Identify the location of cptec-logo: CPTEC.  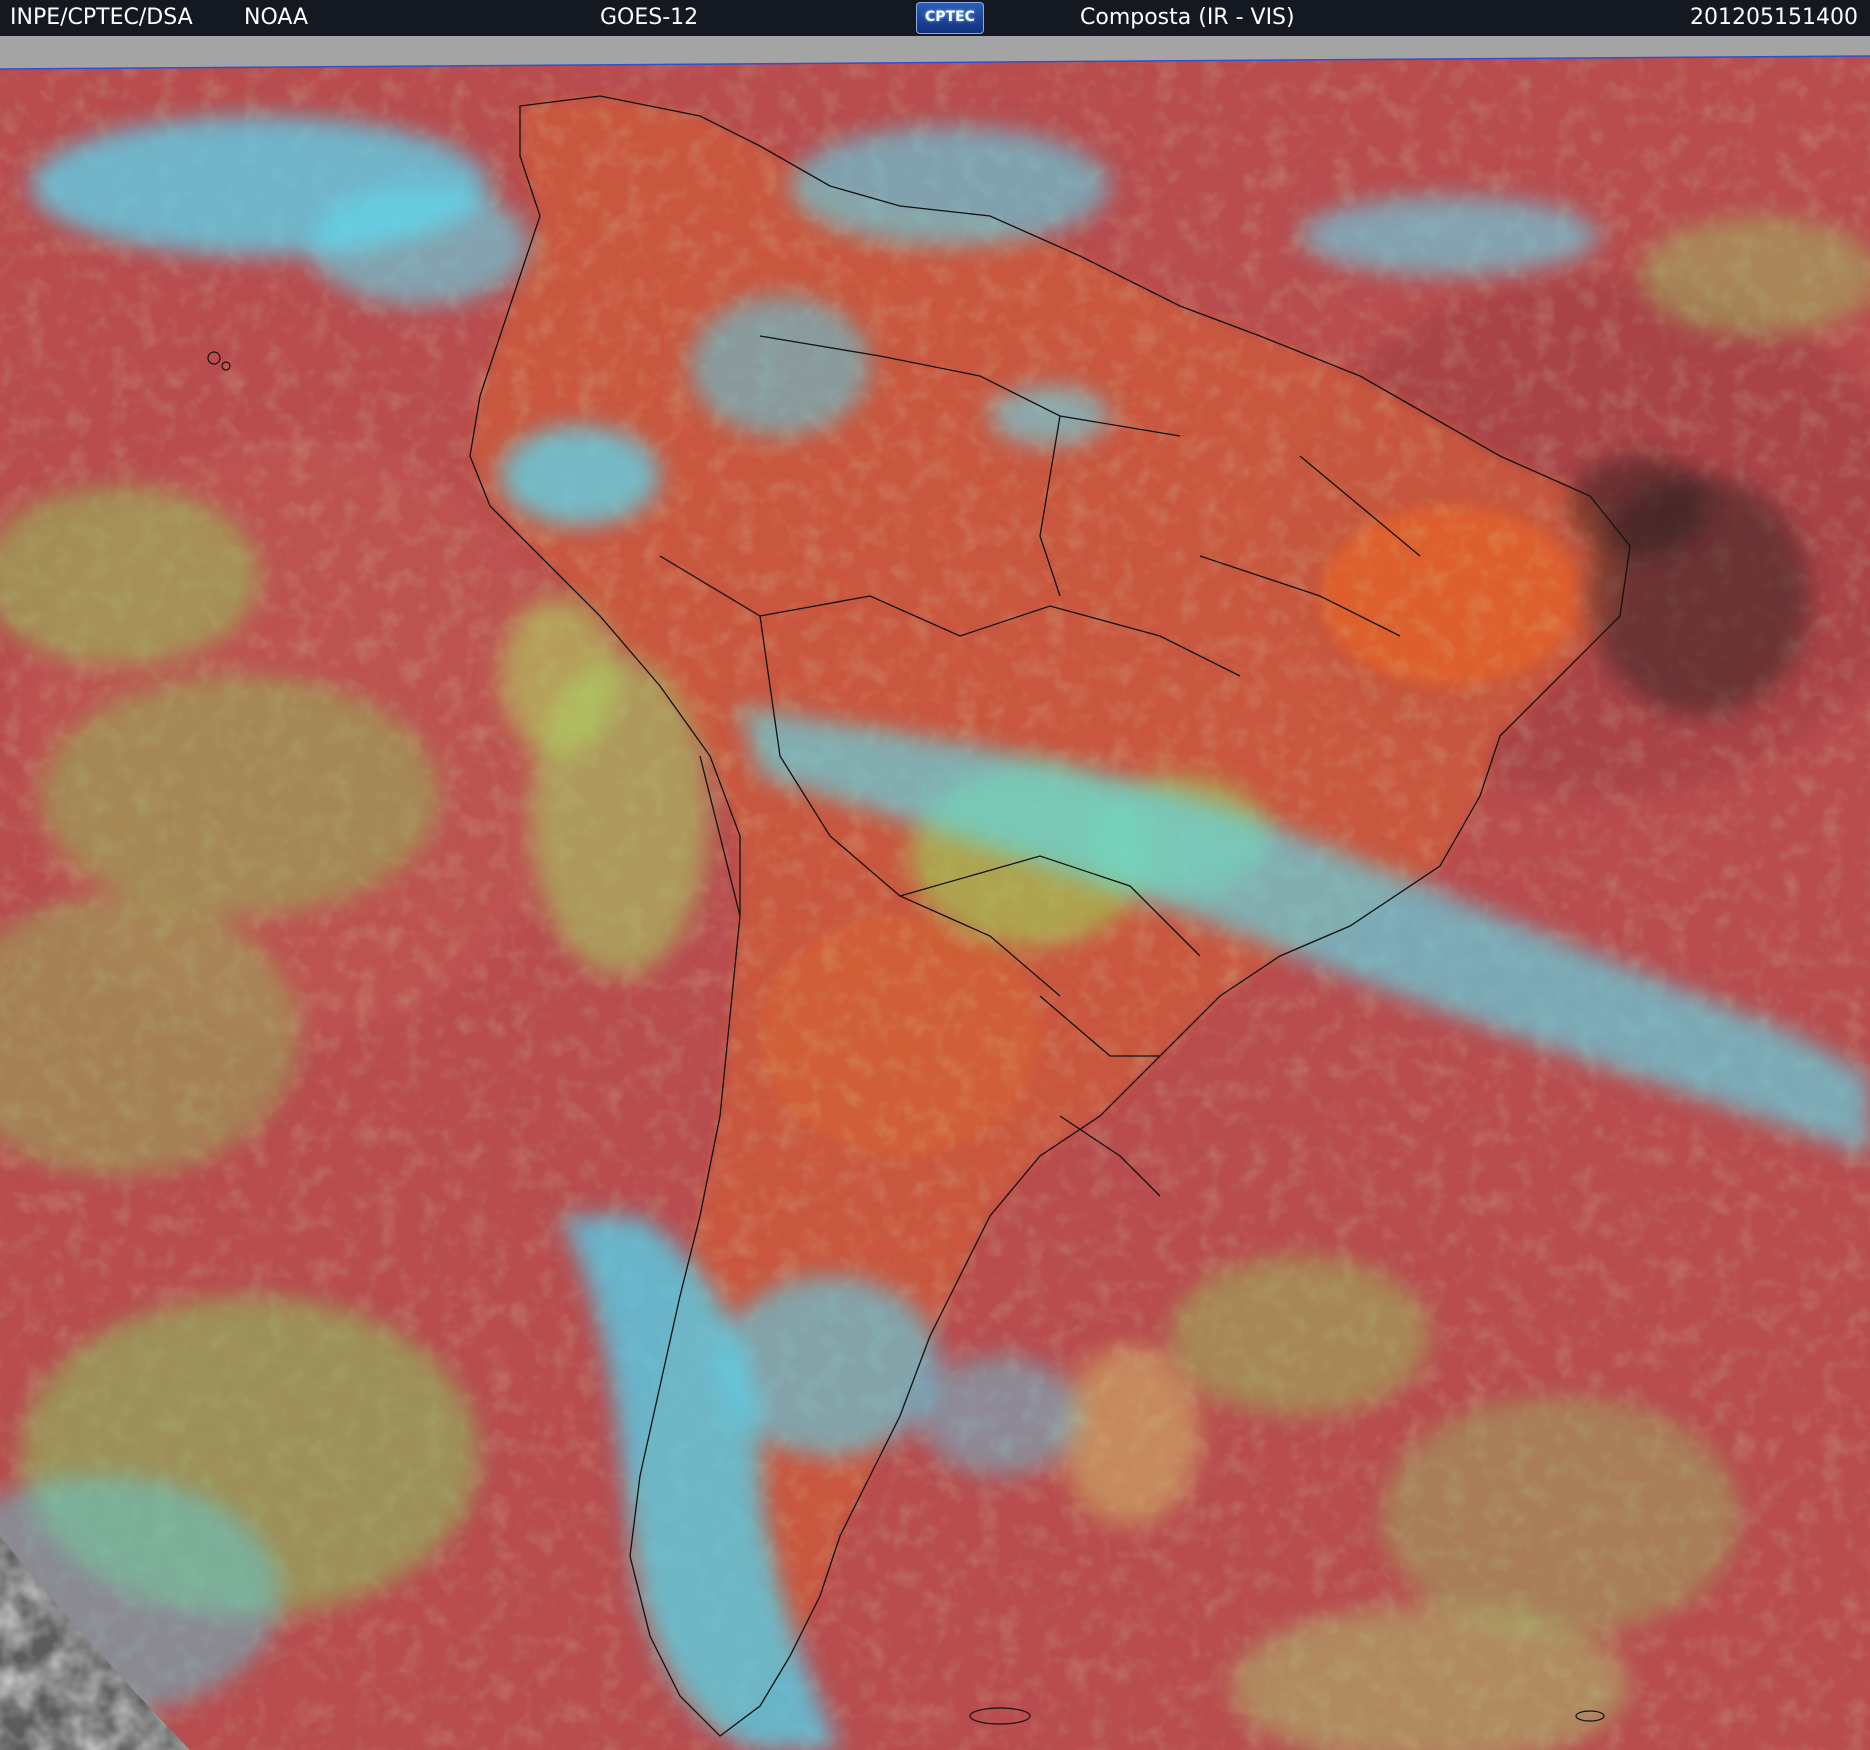
(950, 18).